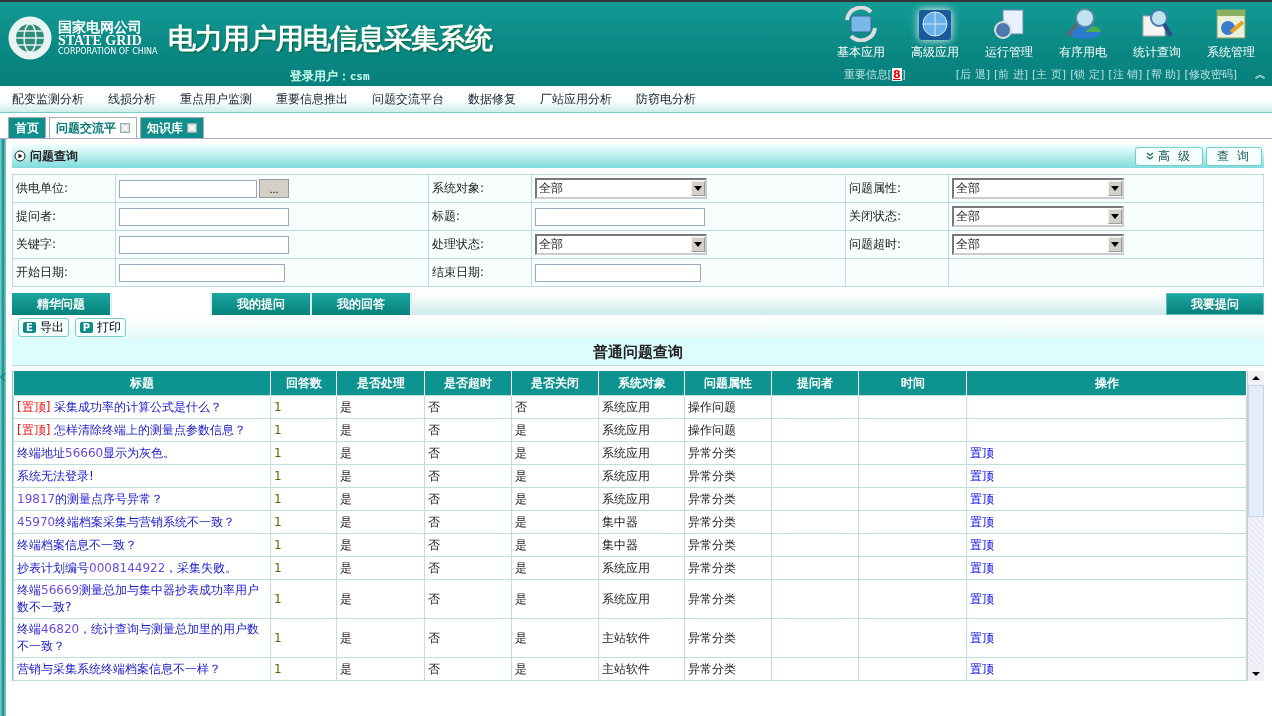 Image resolution: width=1272 pixels, height=716 pixels. I want to click on field-label: 系统对象:, so click(458, 188).